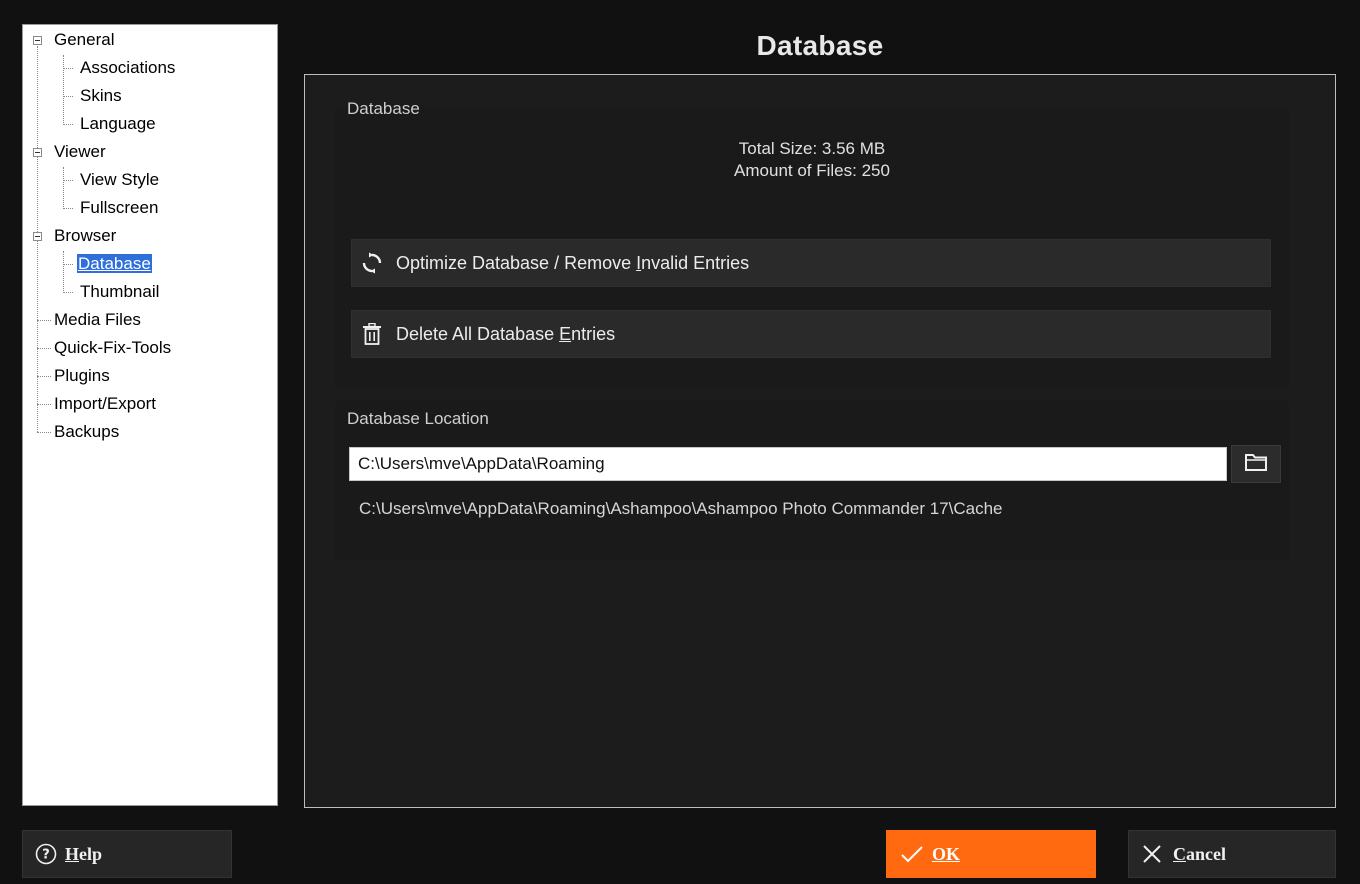 This screenshot has height=884, width=1360. I want to click on label-part: ntries, so click(593, 333).